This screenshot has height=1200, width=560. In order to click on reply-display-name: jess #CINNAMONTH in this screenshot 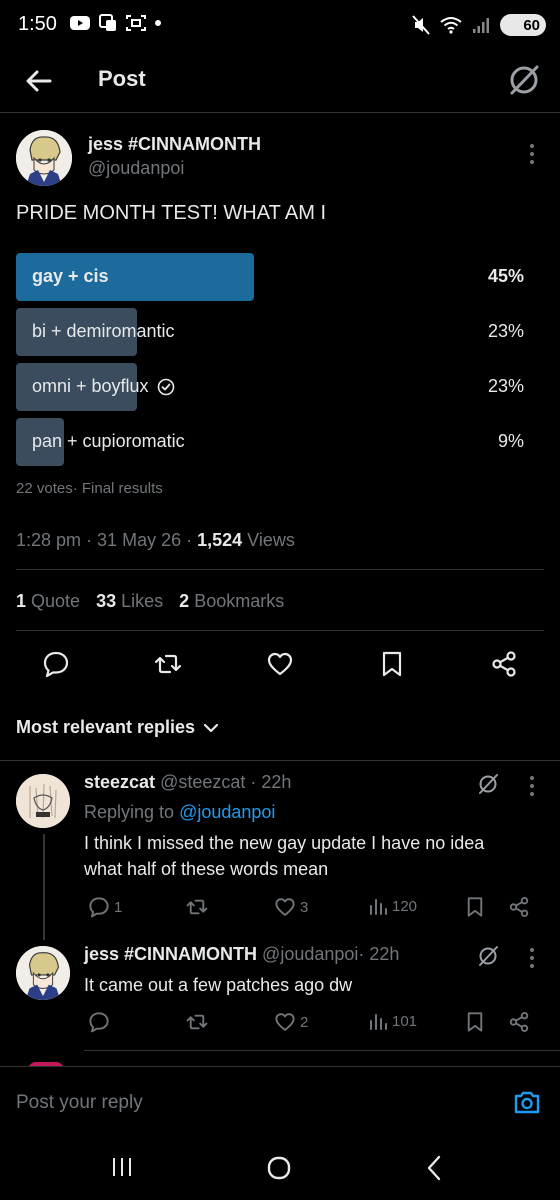, I will do `click(171, 954)`.